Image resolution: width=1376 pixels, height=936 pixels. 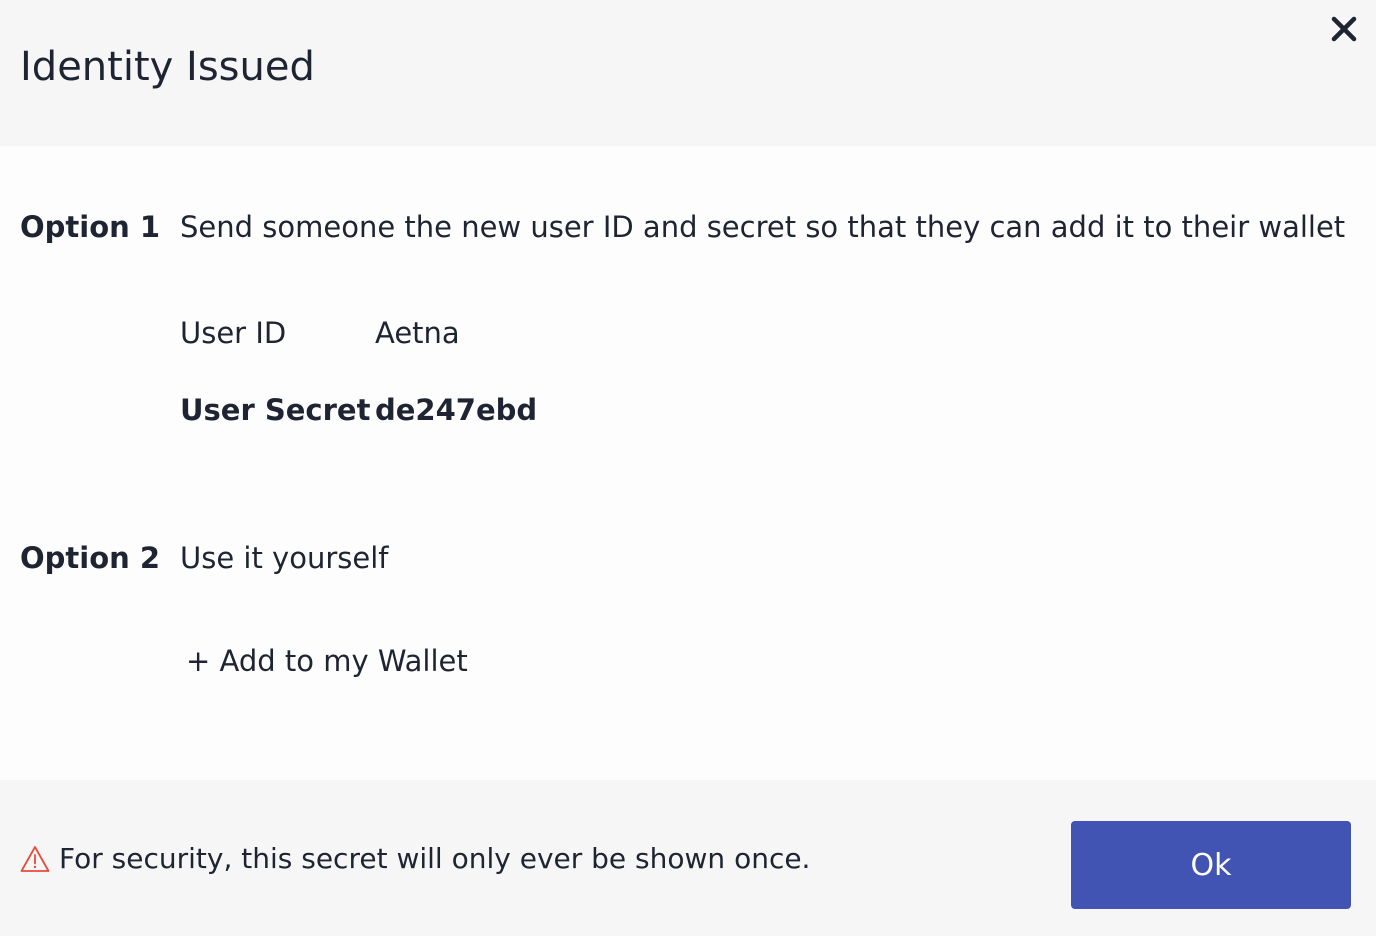 What do you see at coordinates (35, 858) in the screenshot?
I see `warning-icon` at bounding box center [35, 858].